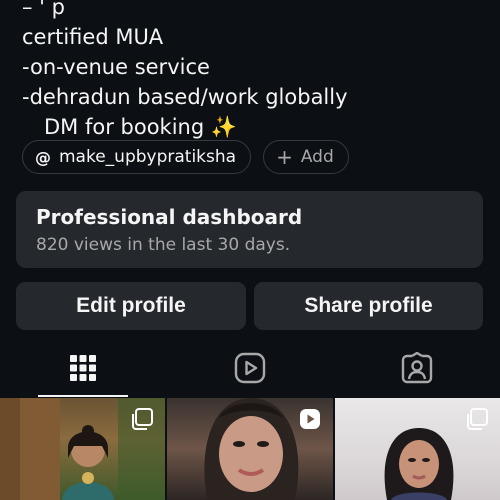  I want to click on sparkles-emoji: ✨, so click(224, 127).